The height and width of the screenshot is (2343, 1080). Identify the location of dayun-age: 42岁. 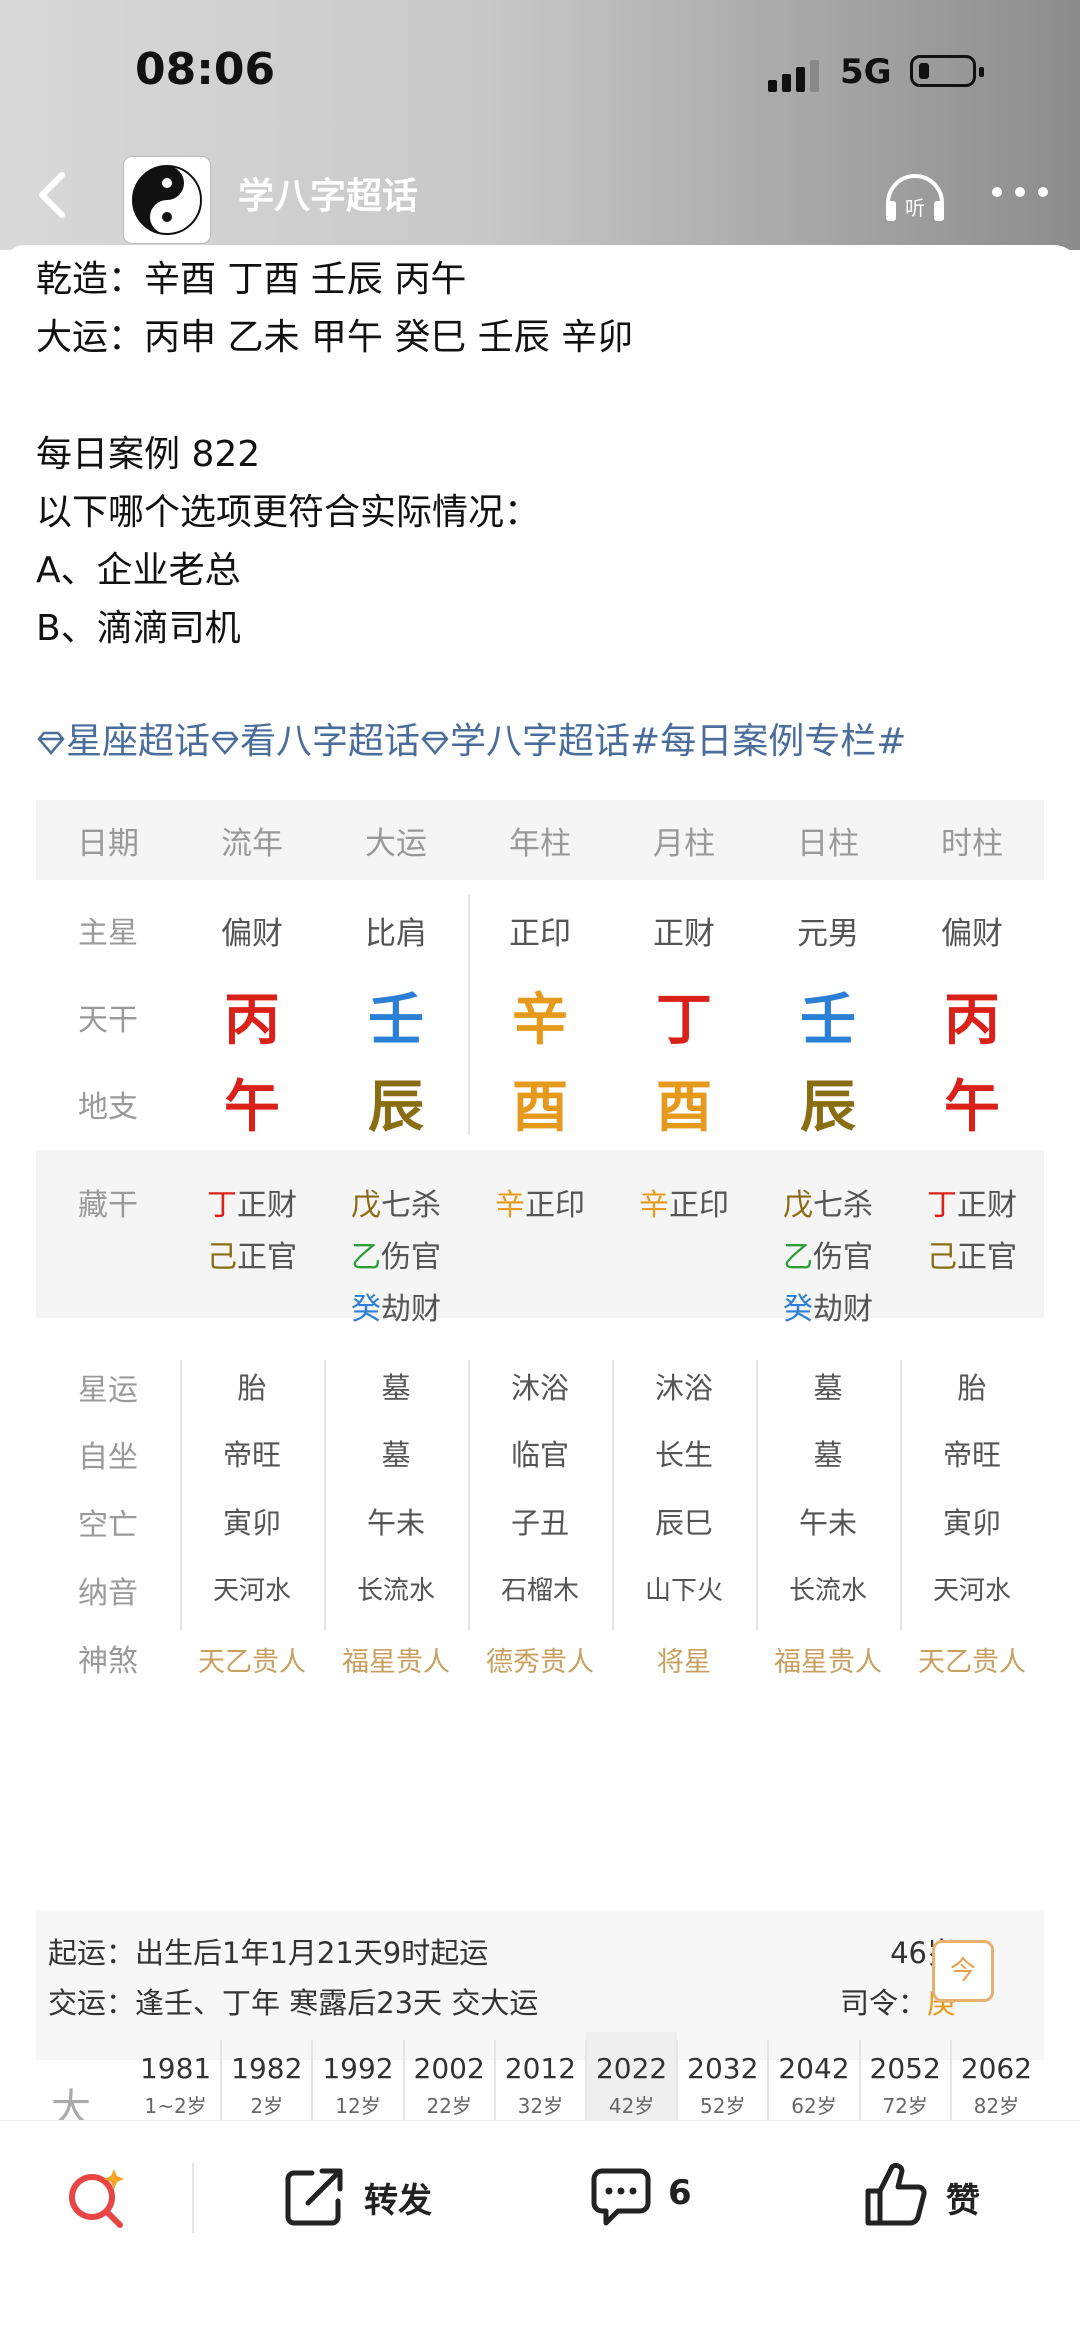
(631, 2106).